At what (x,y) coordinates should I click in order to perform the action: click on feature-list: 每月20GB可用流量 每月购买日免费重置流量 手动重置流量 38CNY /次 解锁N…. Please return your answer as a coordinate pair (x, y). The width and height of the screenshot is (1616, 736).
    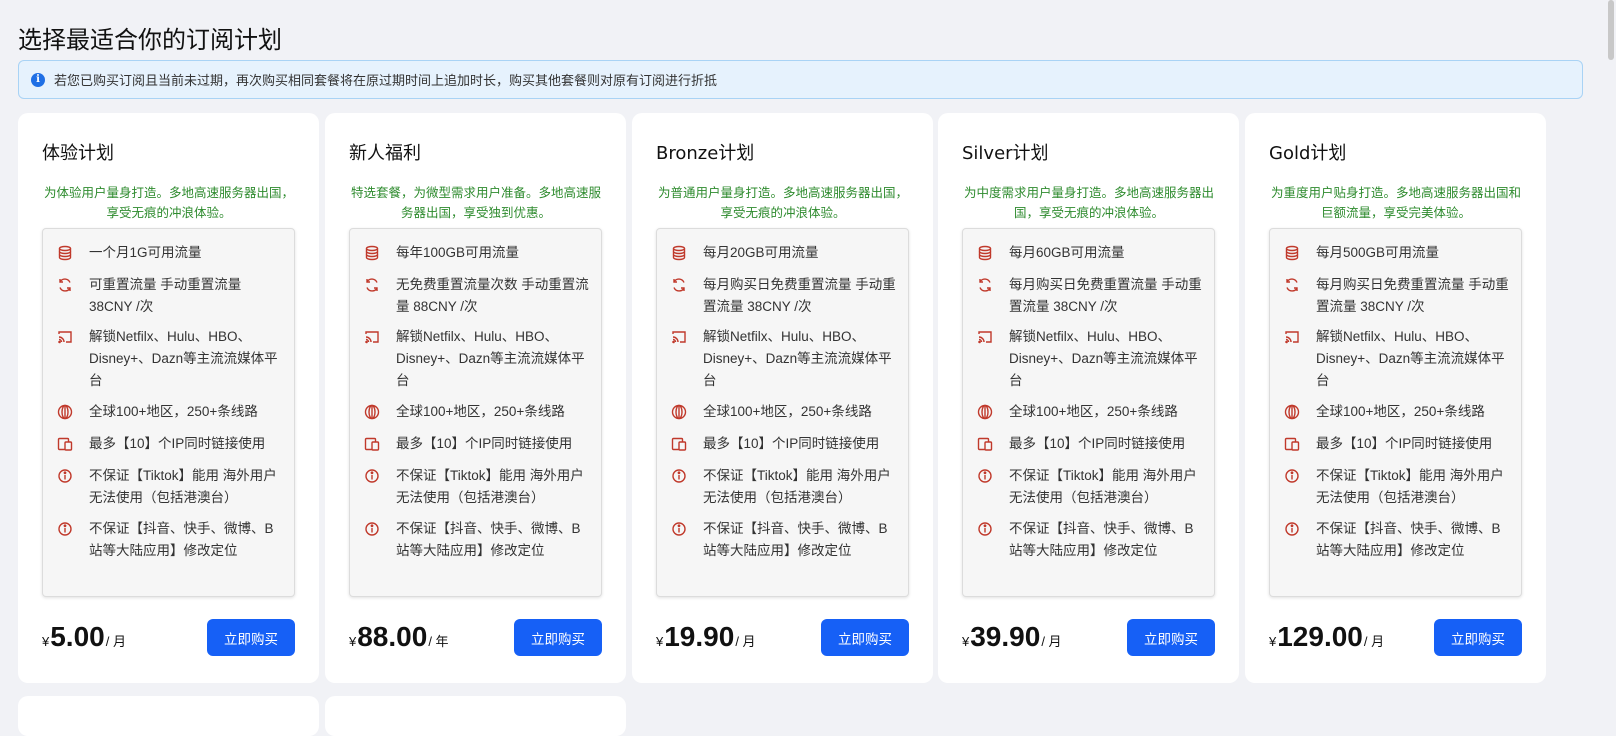
    Looking at the image, I should click on (782, 412).